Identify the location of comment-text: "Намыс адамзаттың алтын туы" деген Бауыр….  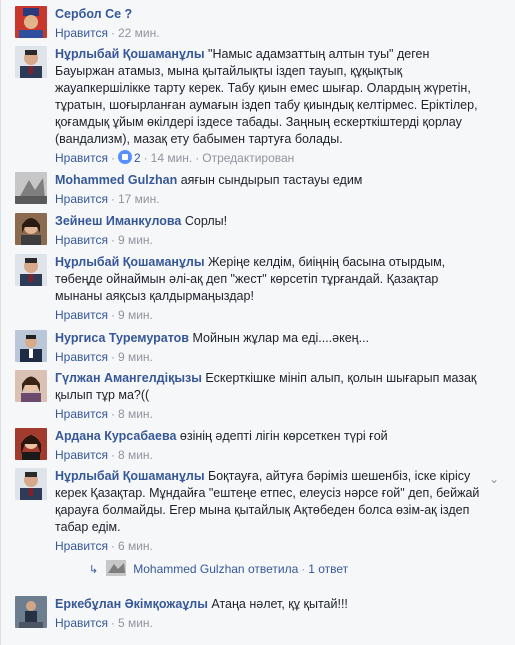
(266, 96).